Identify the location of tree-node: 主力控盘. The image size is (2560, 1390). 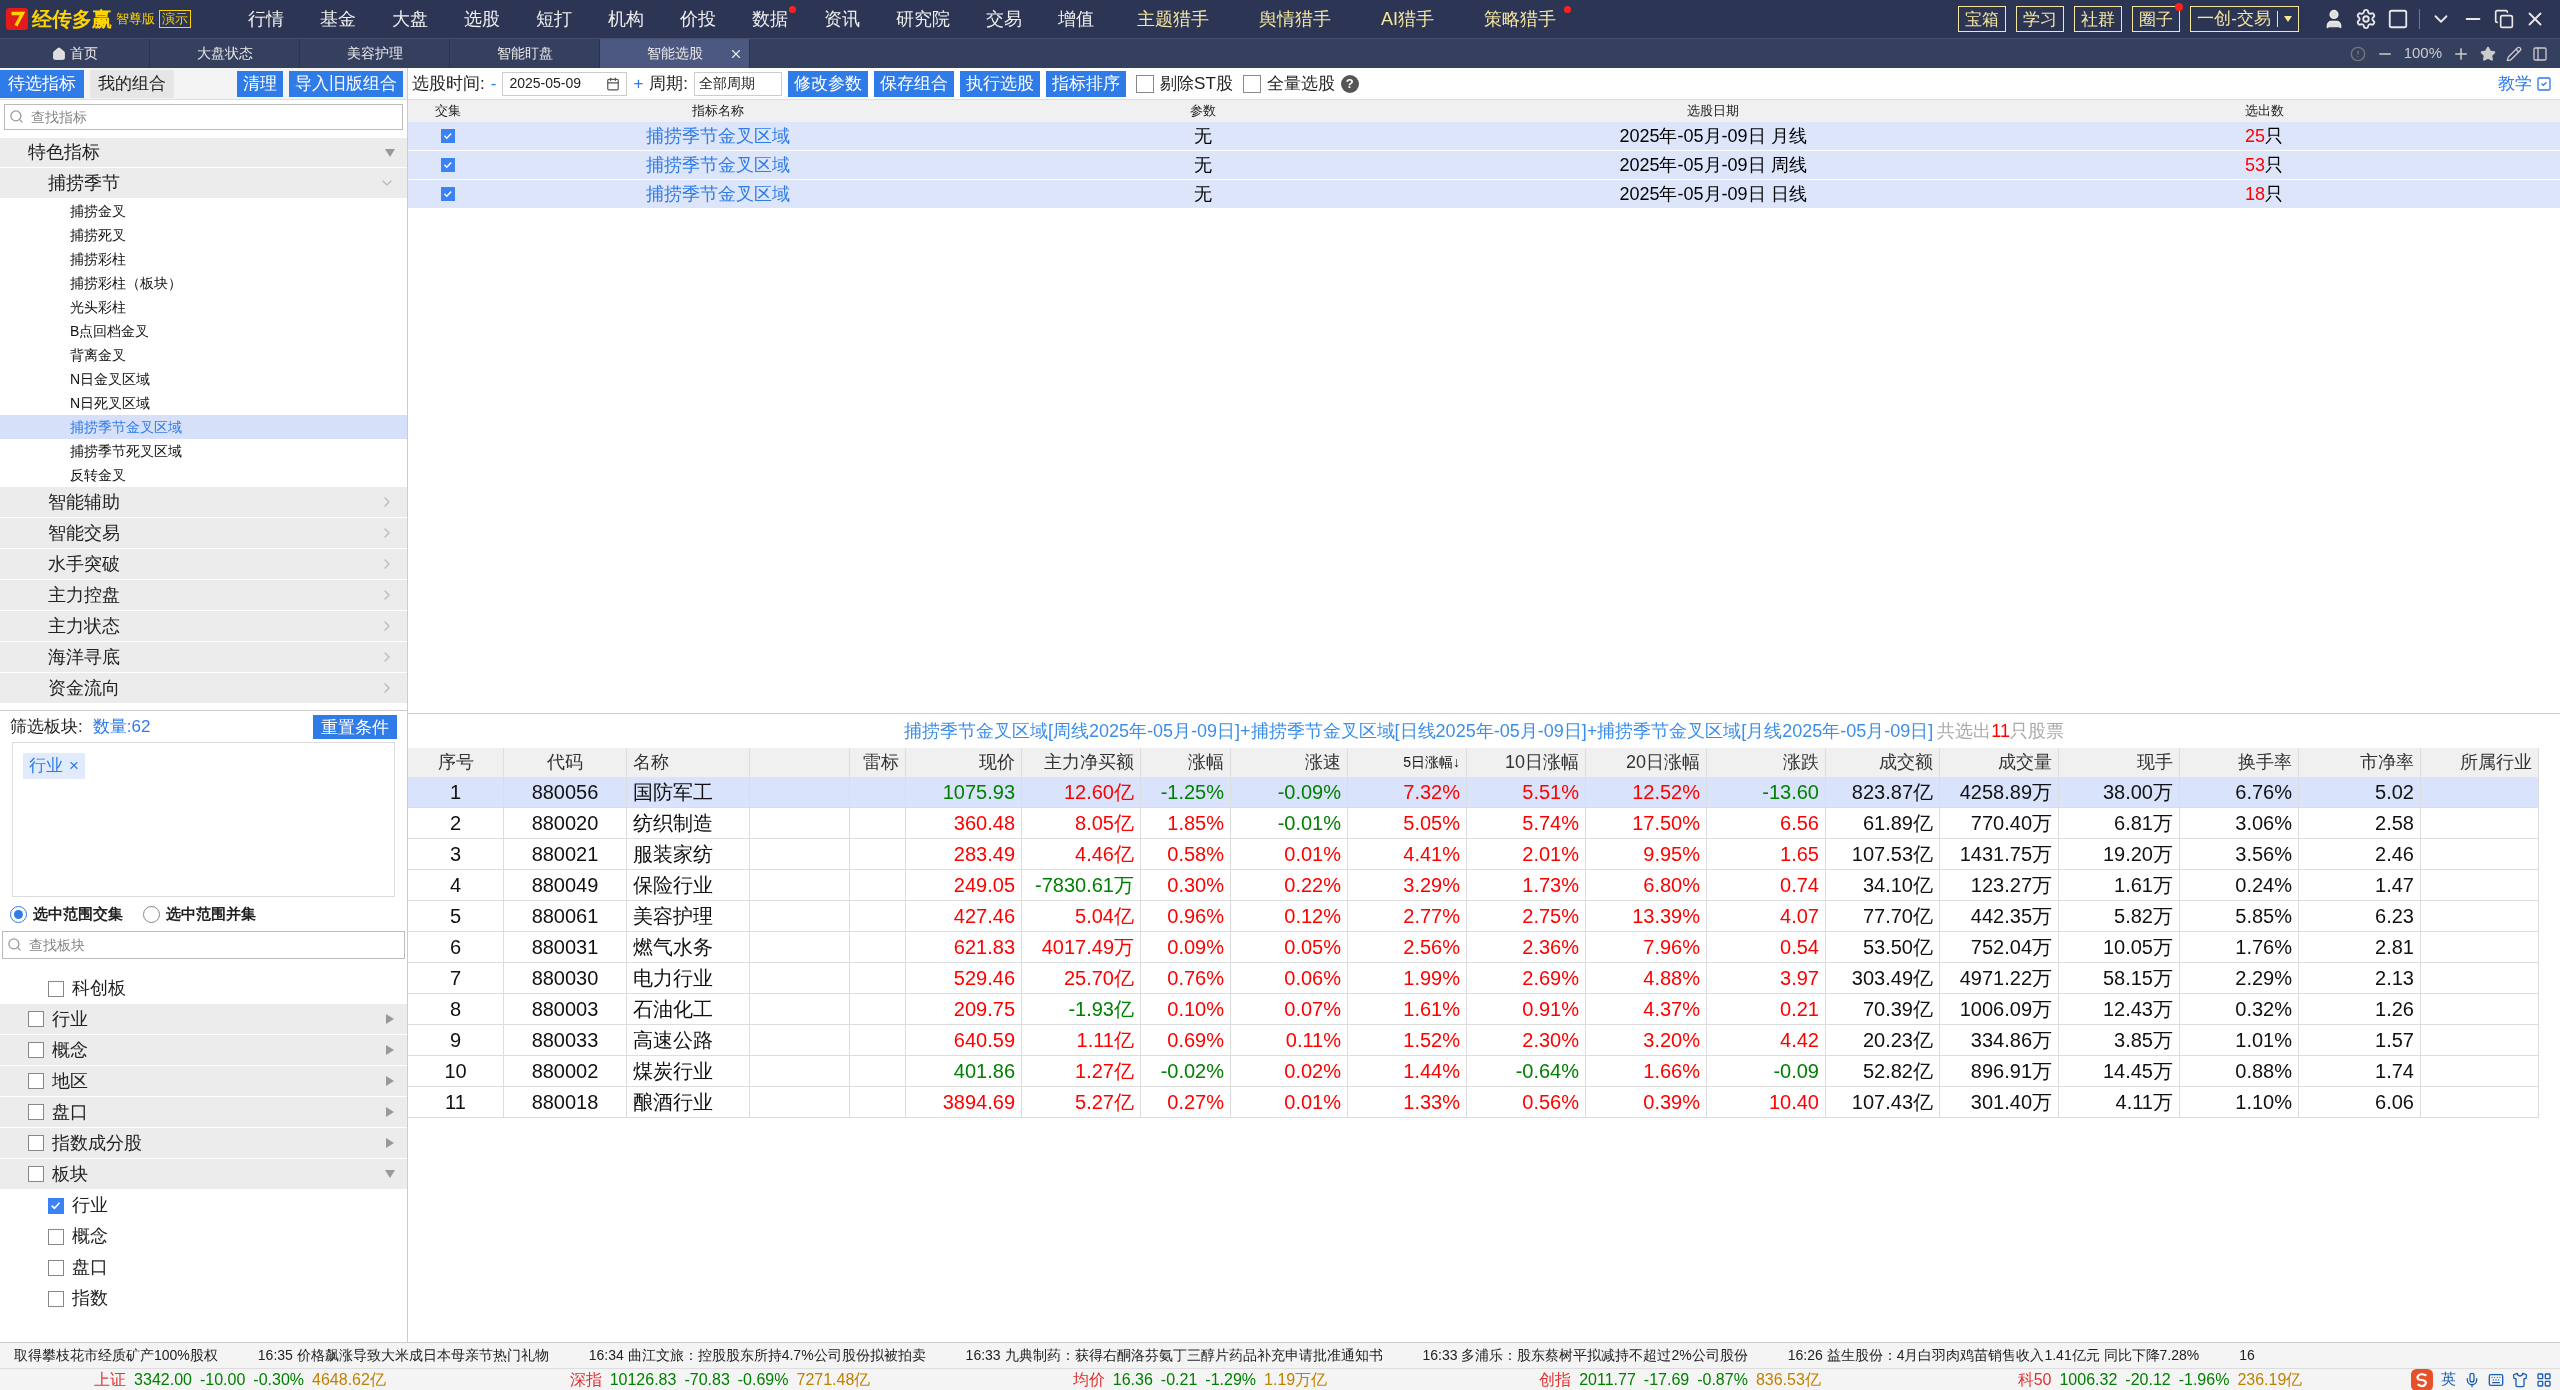
(203, 595).